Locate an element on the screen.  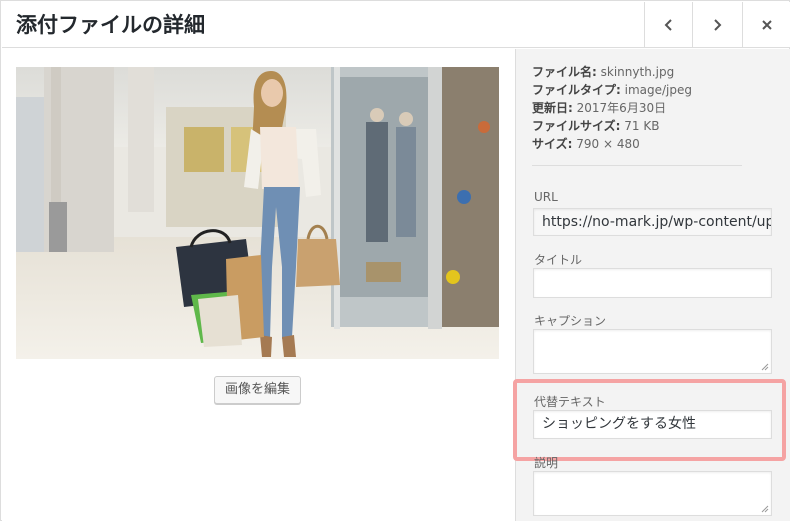
url-label: URL is located at coordinates (546, 197).